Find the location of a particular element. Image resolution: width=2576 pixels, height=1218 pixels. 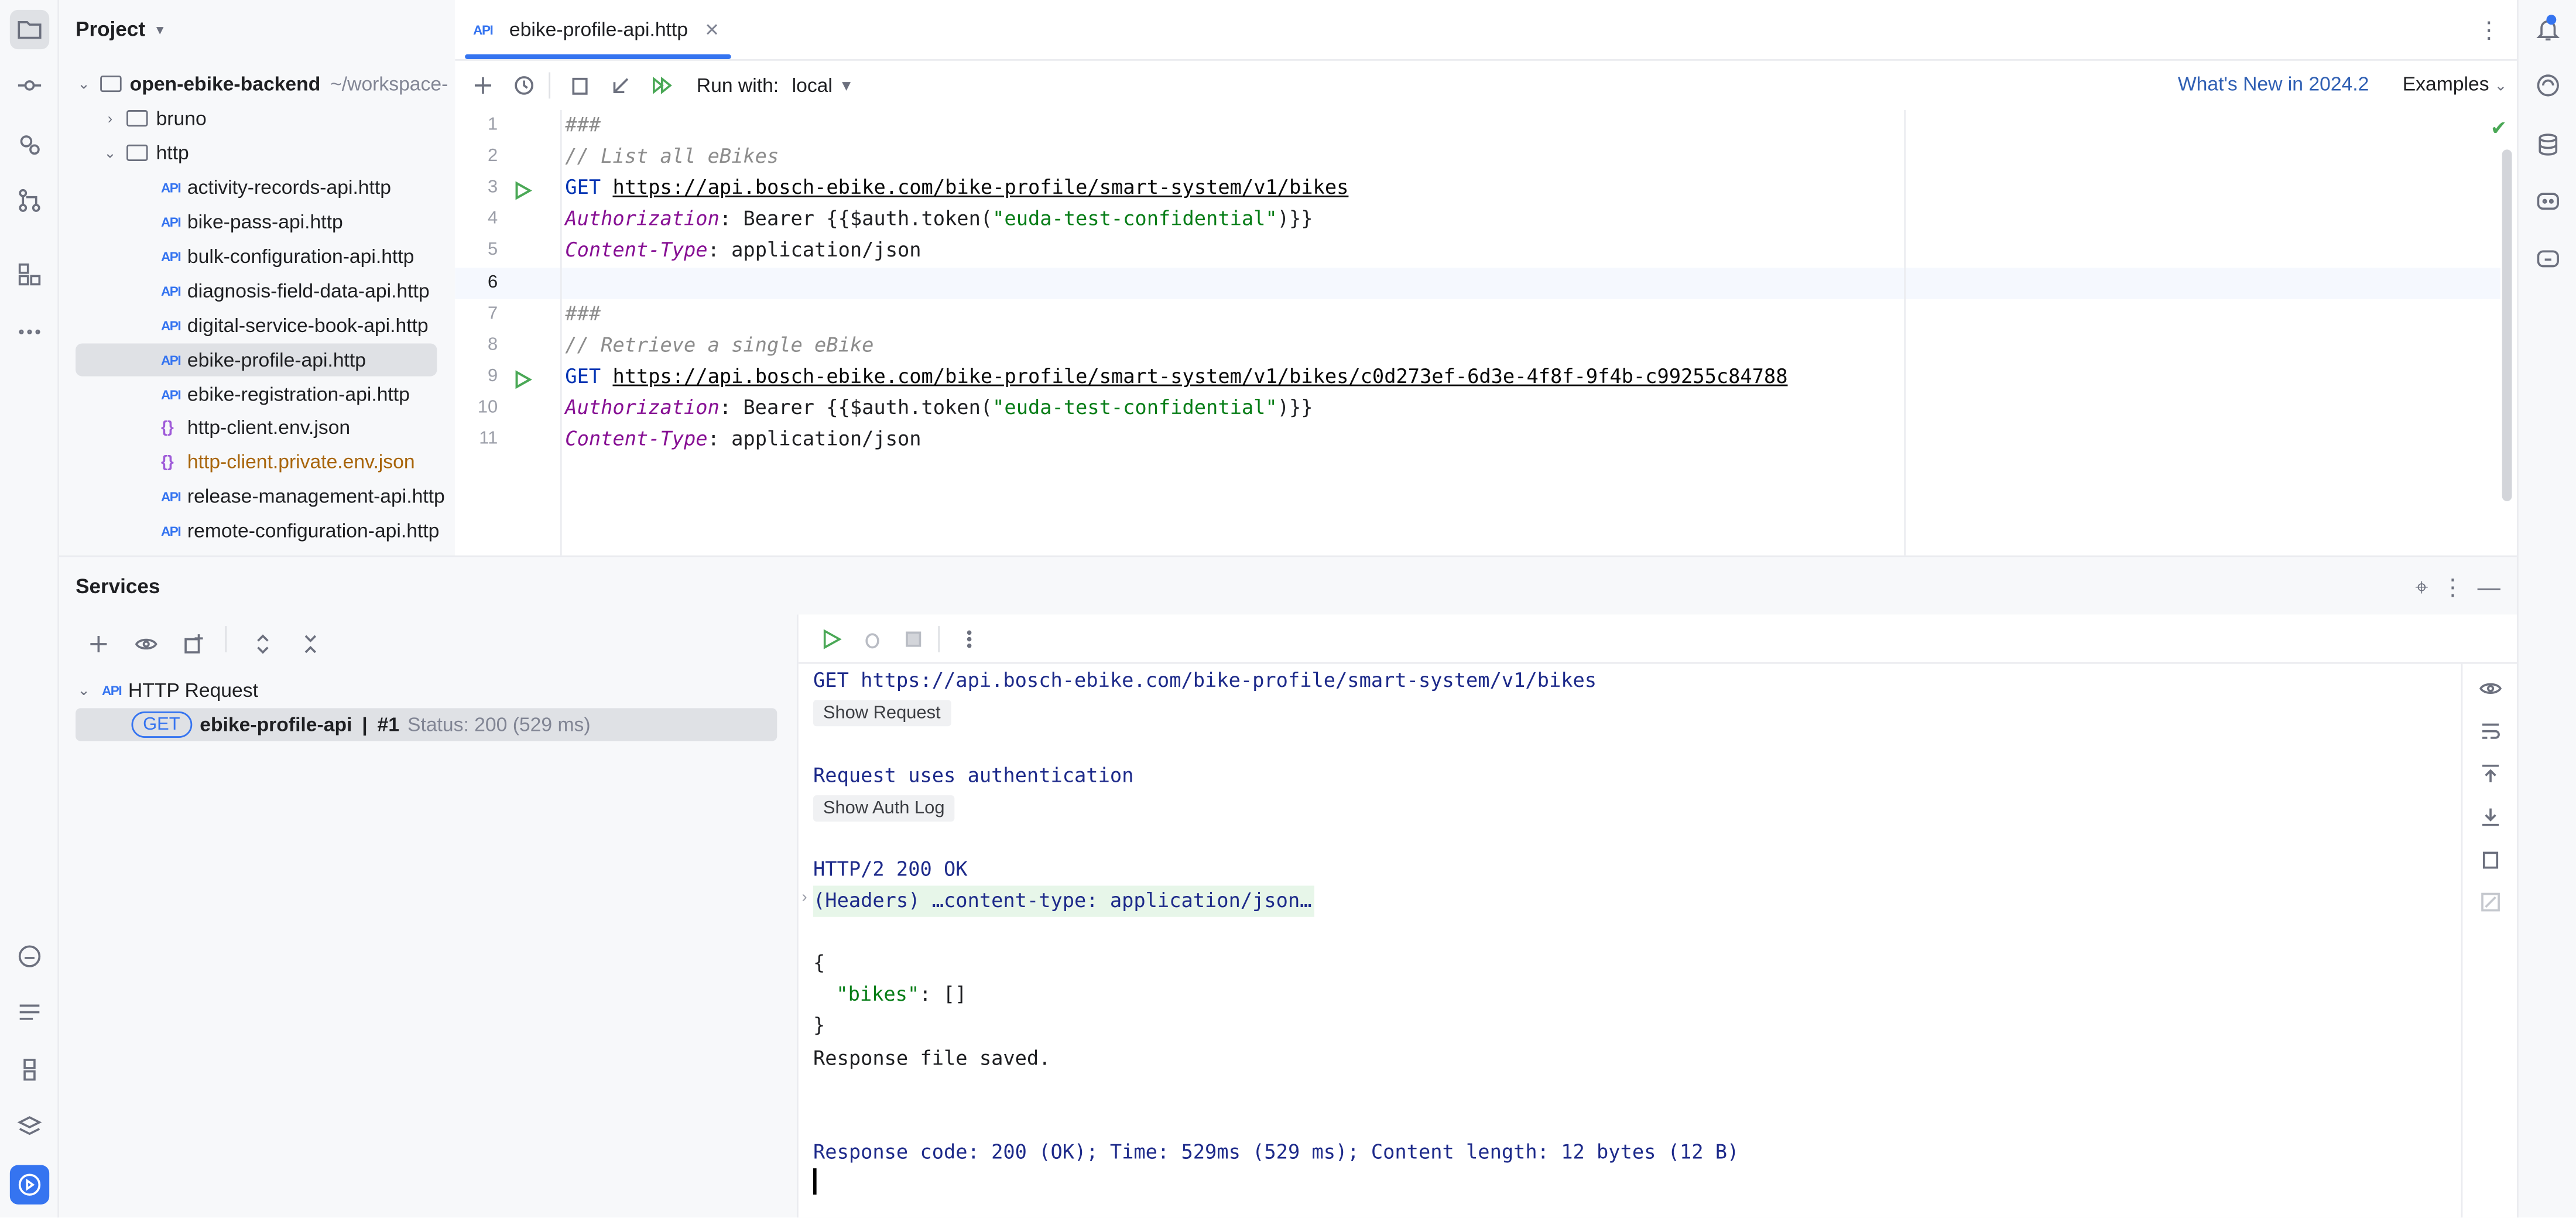

editor-tab: API ebike-profile-api.http ✕ is located at coordinates (594, 30).